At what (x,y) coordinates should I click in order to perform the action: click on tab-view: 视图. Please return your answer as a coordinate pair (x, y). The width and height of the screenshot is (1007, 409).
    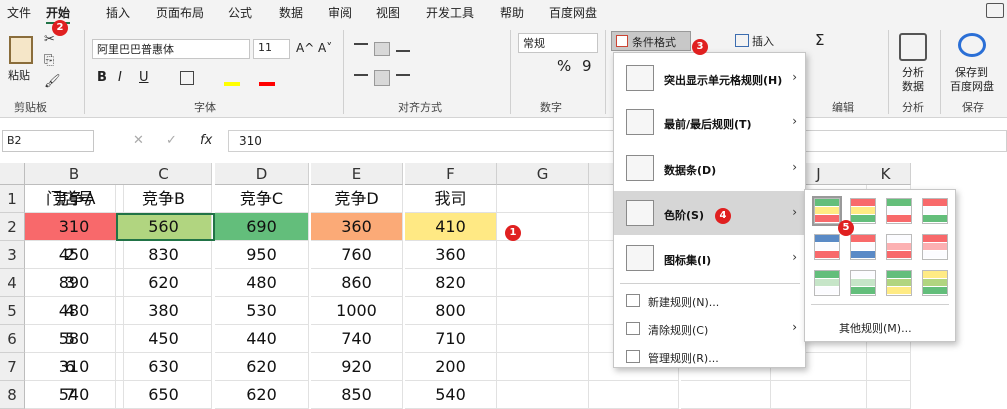
    Looking at the image, I should click on (388, 12).